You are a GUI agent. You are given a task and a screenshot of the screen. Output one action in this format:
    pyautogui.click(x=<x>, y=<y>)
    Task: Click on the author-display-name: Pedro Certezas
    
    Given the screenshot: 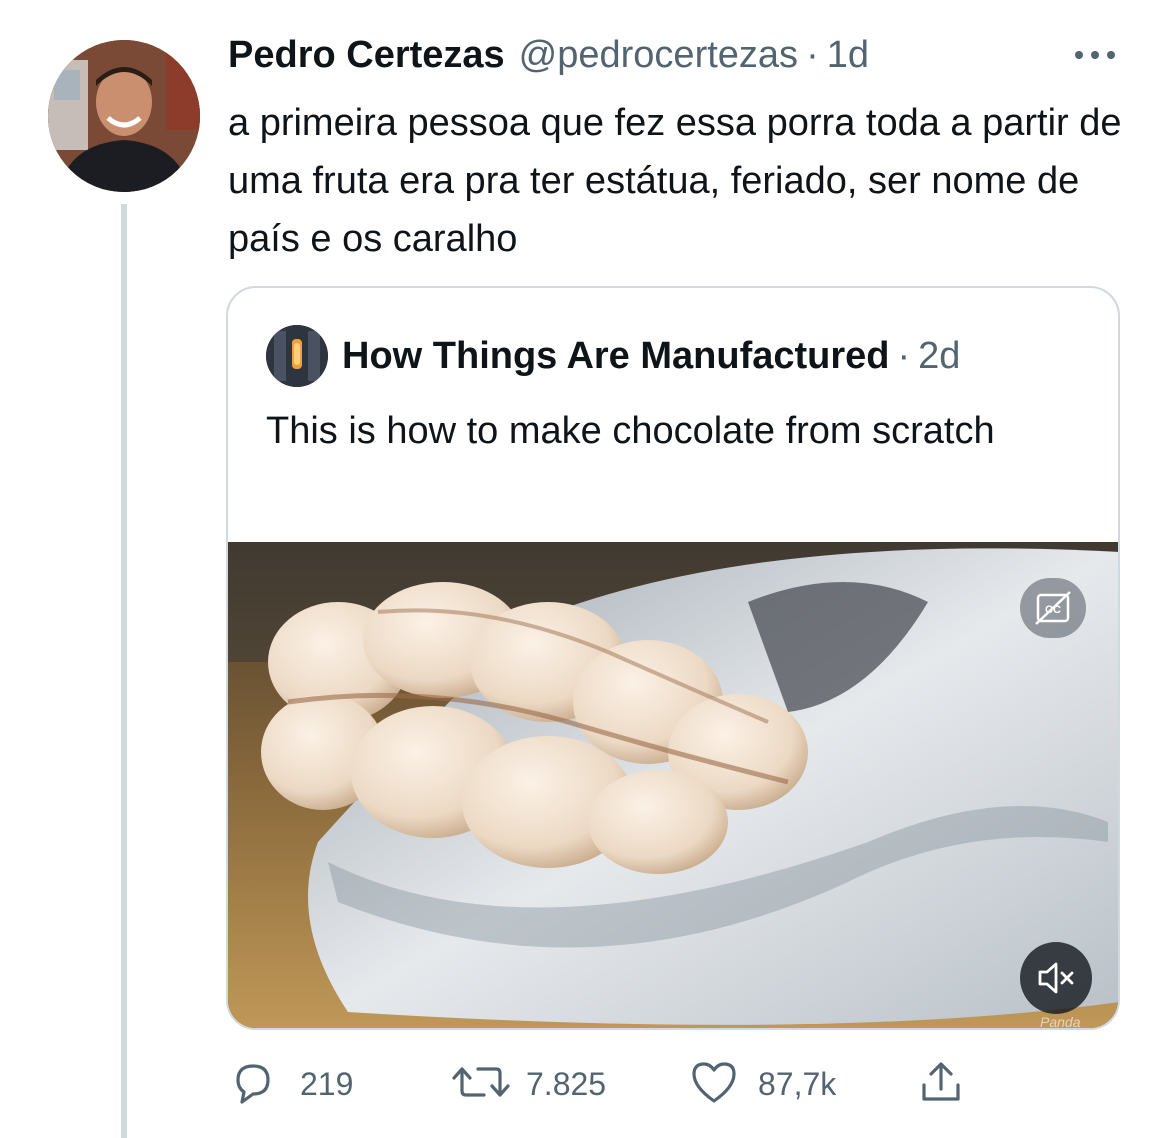 What is the action you would take?
    pyautogui.click(x=366, y=55)
    